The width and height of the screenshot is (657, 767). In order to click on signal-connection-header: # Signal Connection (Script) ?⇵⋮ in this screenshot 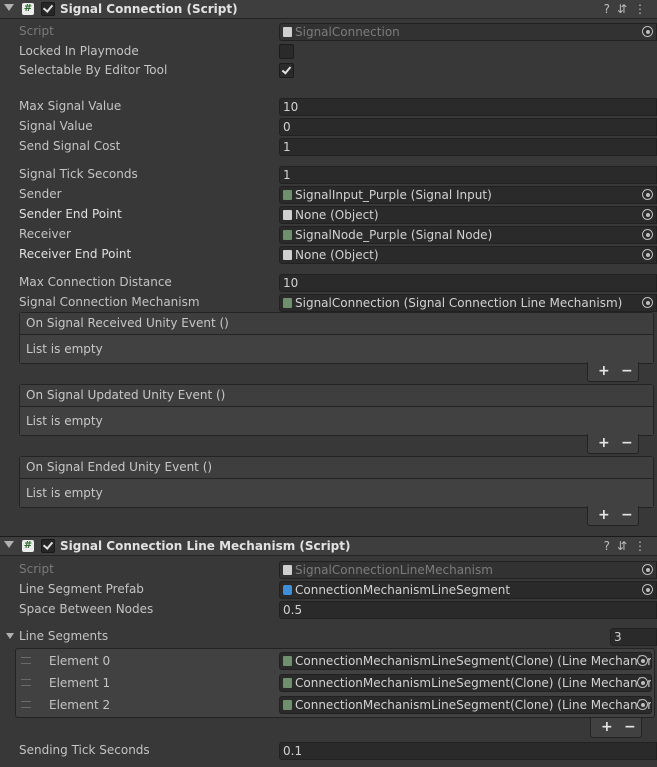, I will do `click(328, 9)`.